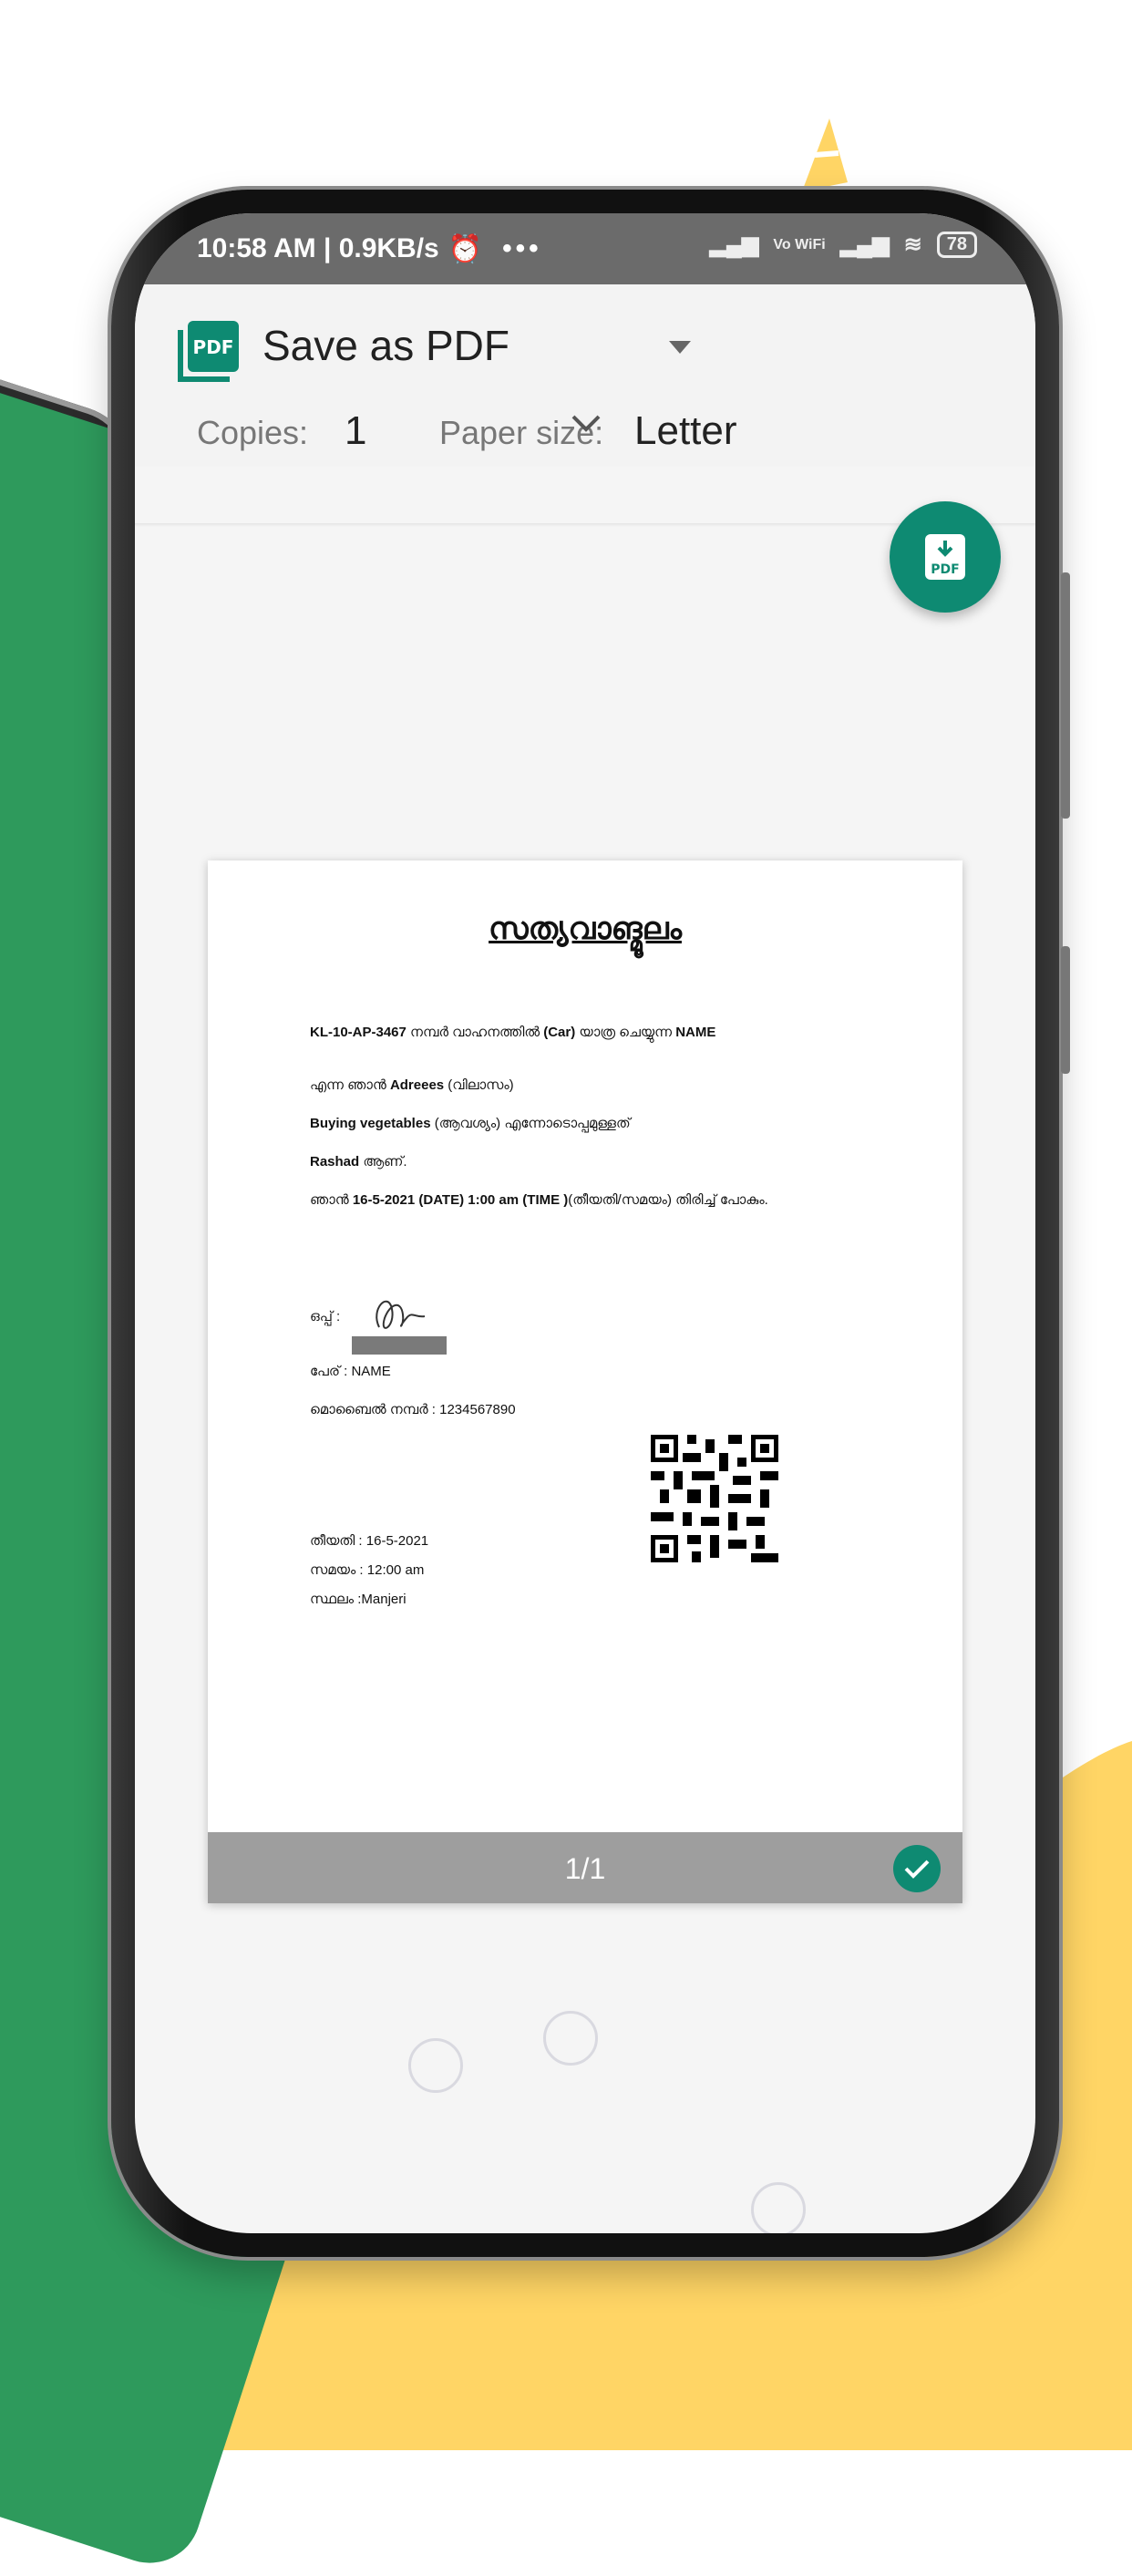 This screenshot has width=1132, height=2576. What do you see at coordinates (800, 244) in the screenshot?
I see `wifi-label: Vo WiFi` at bounding box center [800, 244].